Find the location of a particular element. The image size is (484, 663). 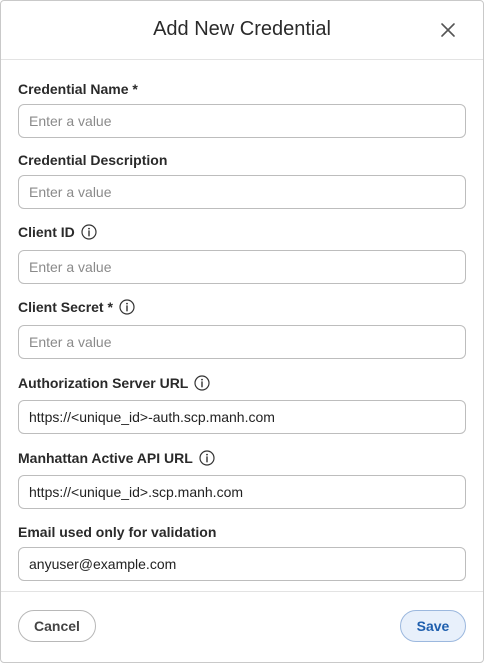

client-id-input is located at coordinates (242, 267).